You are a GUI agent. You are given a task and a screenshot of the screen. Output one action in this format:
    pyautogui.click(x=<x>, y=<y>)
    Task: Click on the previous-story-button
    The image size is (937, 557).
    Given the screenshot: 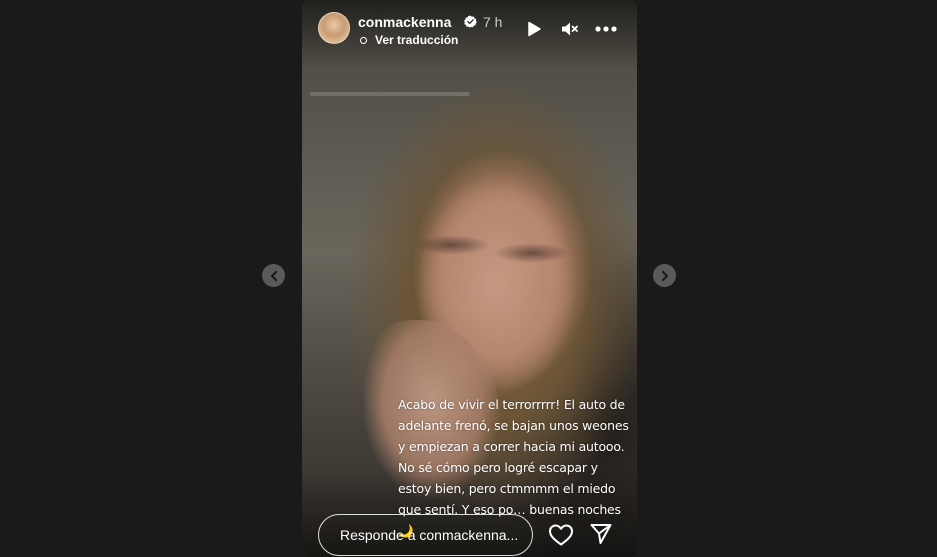 What is the action you would take?
    pyautogui.click(x=273, y=275)
    